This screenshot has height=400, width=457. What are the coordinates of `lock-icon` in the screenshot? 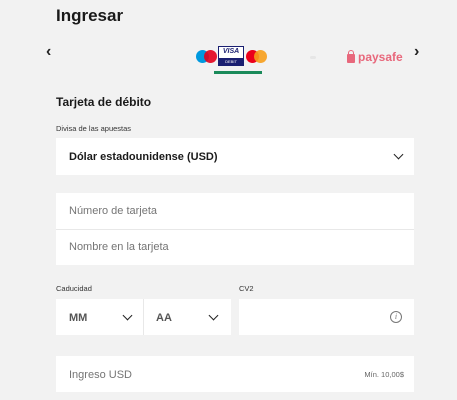 It's located at (351, 56).